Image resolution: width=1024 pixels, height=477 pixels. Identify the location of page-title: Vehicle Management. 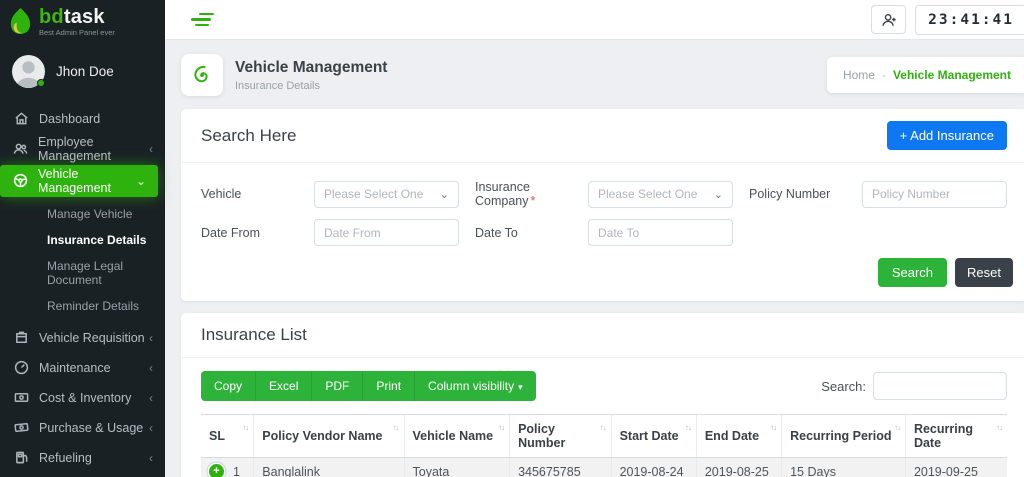
(311, 67).